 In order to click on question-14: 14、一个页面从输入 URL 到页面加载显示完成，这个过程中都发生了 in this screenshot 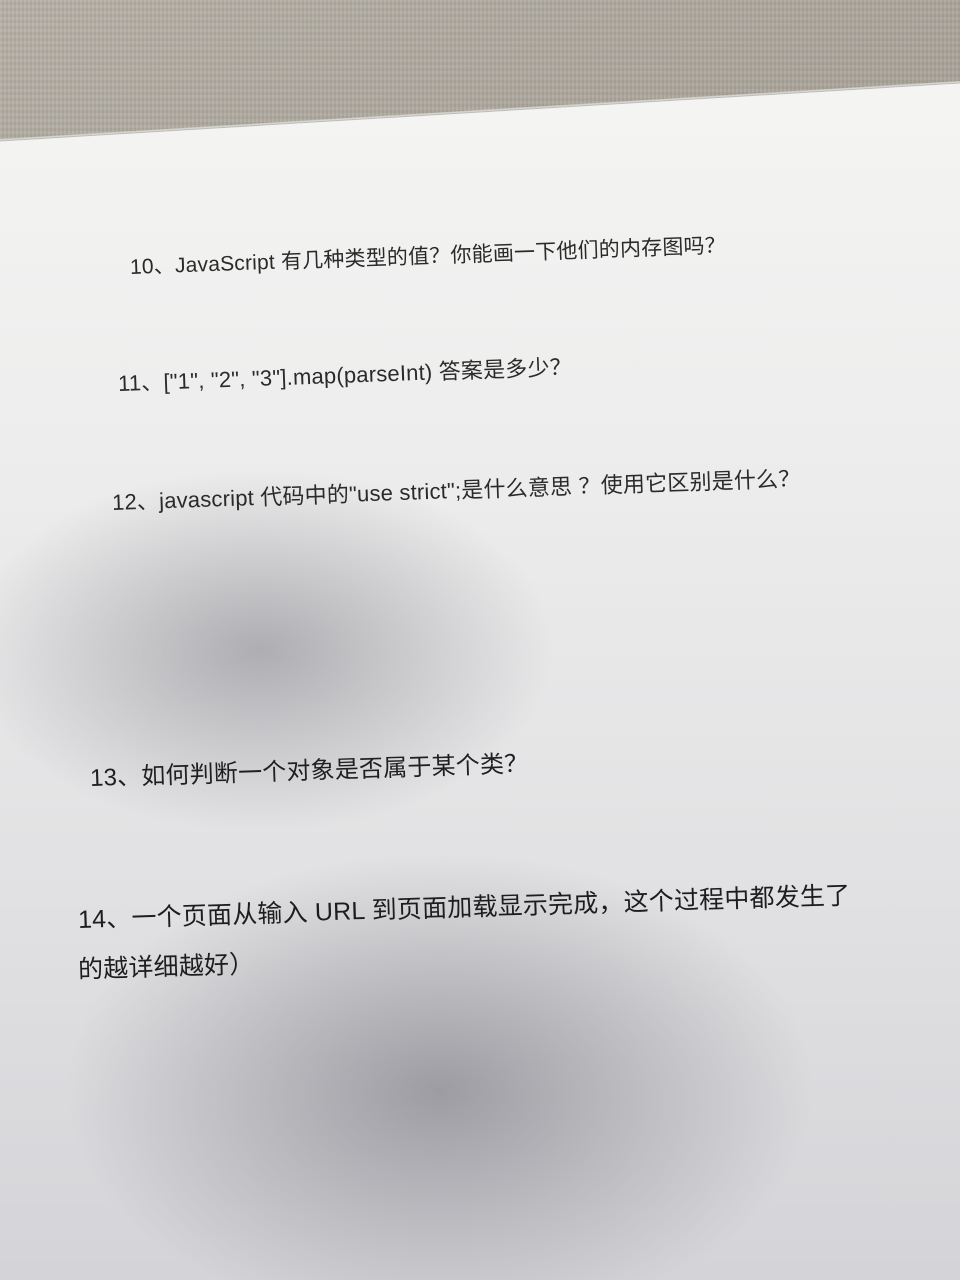, I will do `click(464, 907)`.